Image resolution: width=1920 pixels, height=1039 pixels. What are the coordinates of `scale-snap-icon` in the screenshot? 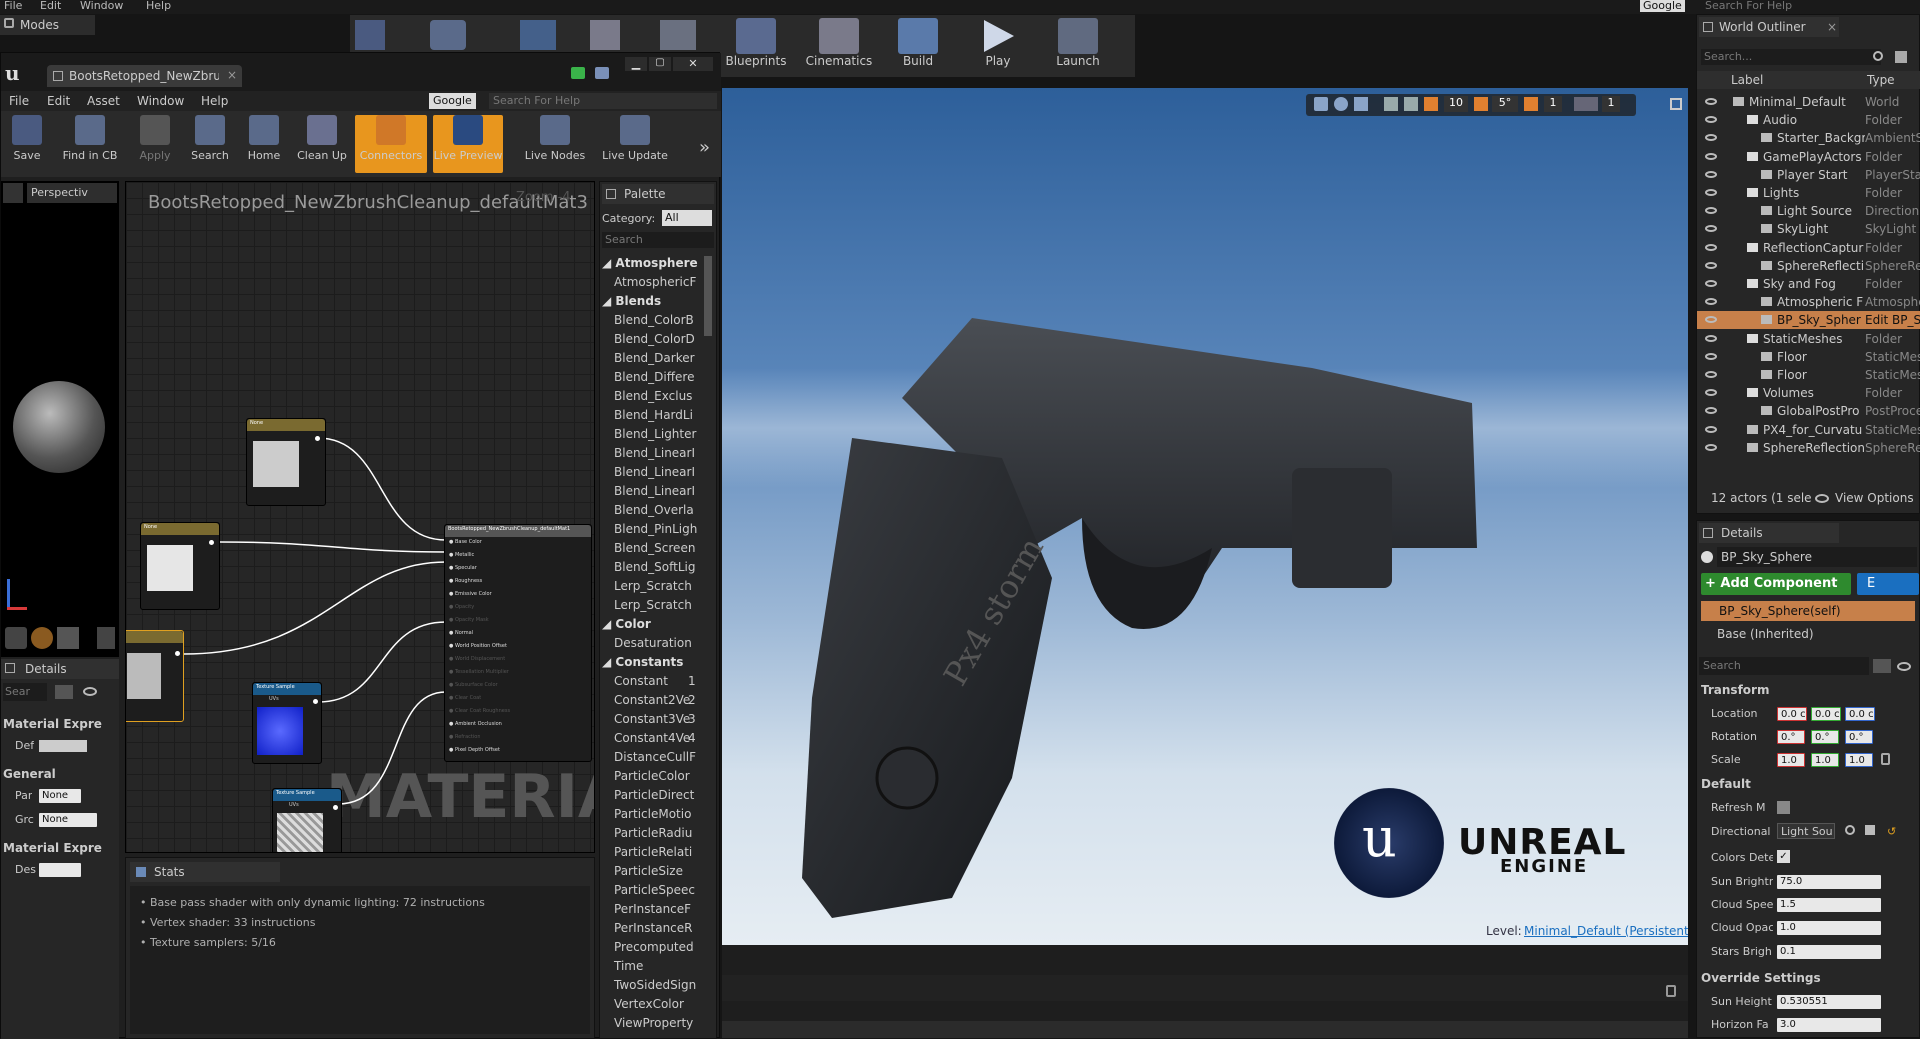 It's located at (1531, 104).